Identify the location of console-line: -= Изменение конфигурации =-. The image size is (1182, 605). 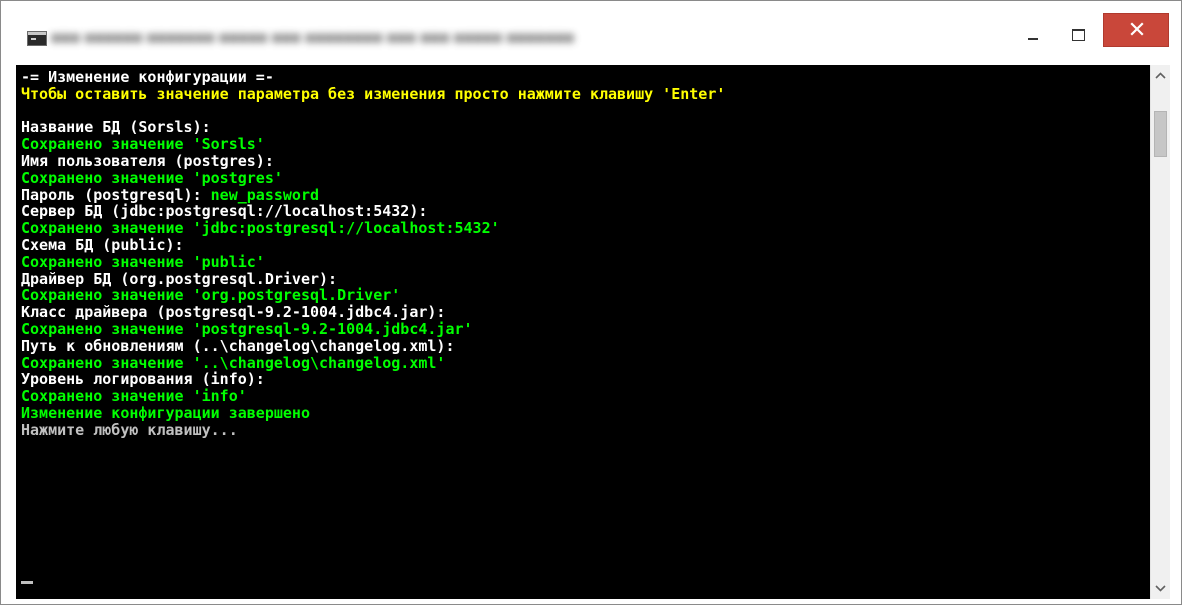
(147, 77).